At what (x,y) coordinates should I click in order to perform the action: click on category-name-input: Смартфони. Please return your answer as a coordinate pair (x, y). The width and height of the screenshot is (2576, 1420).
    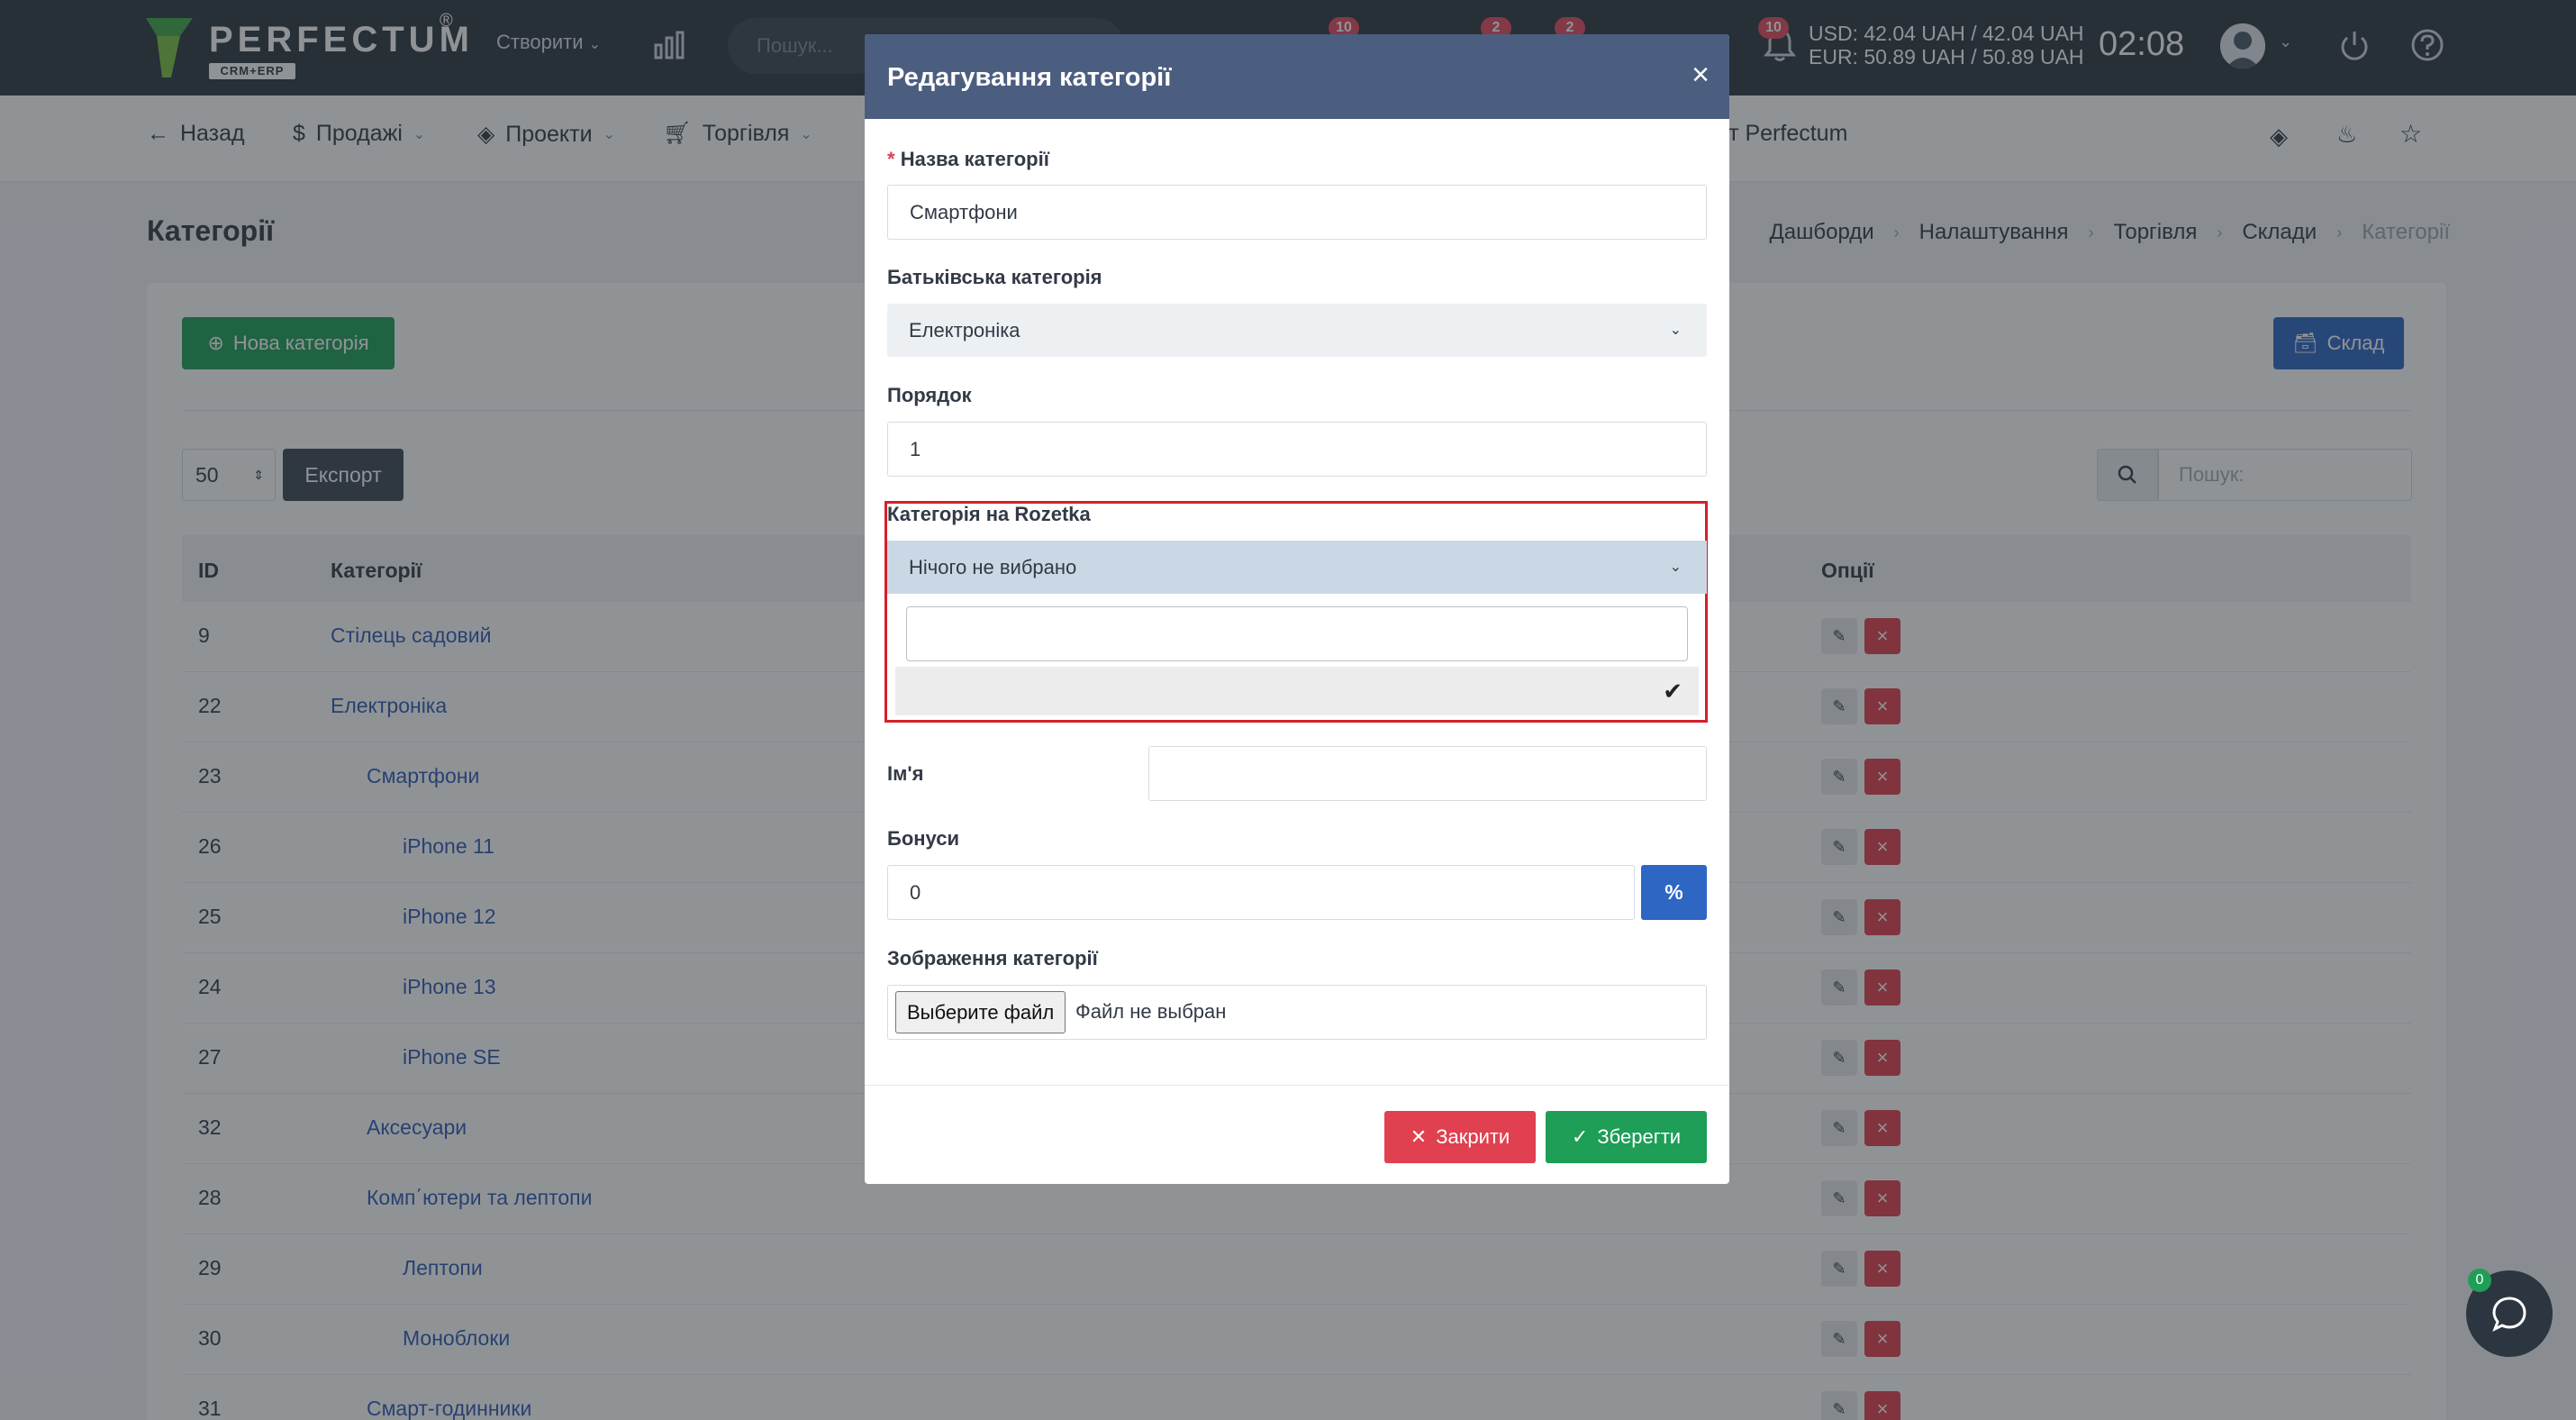
    Looking at the image, I should click on (1297, 212).